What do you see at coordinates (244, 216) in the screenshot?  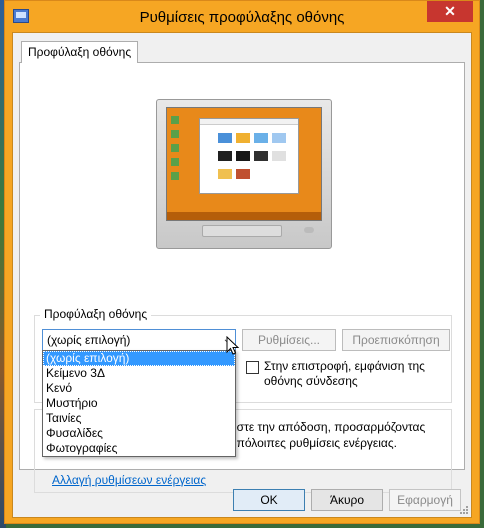 I see `preview-taskbar` at bounding box center [244, 216].